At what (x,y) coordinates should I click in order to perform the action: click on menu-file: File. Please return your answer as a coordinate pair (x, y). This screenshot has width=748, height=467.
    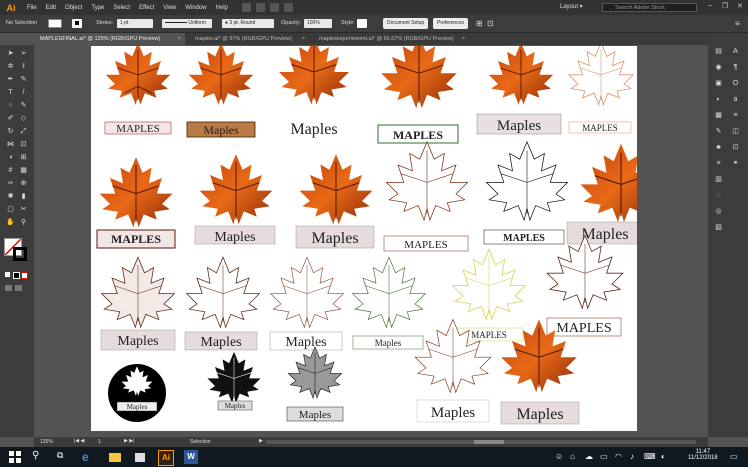
    Looking at the image, I should click on (32, 8).